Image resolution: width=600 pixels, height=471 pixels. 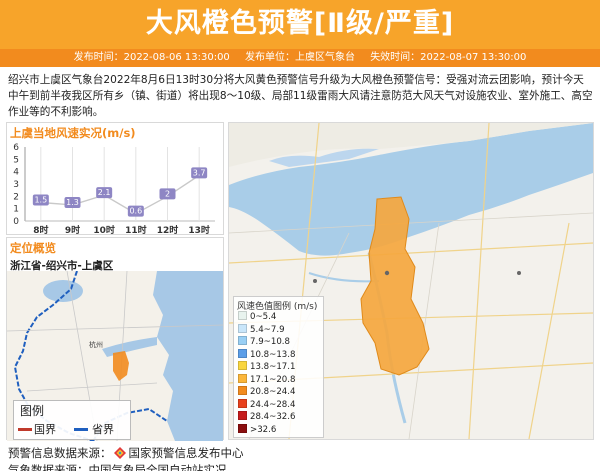 What do you see at coordinates (114, 189) in the screenshot?
I see `wind-speed-chart: 0 1 2 3 4 5 6 8时 9时 10时 11时 12时 13时 1.5 1.3 2.1 0.6 2 3.7` at bounding box center [114, 189].